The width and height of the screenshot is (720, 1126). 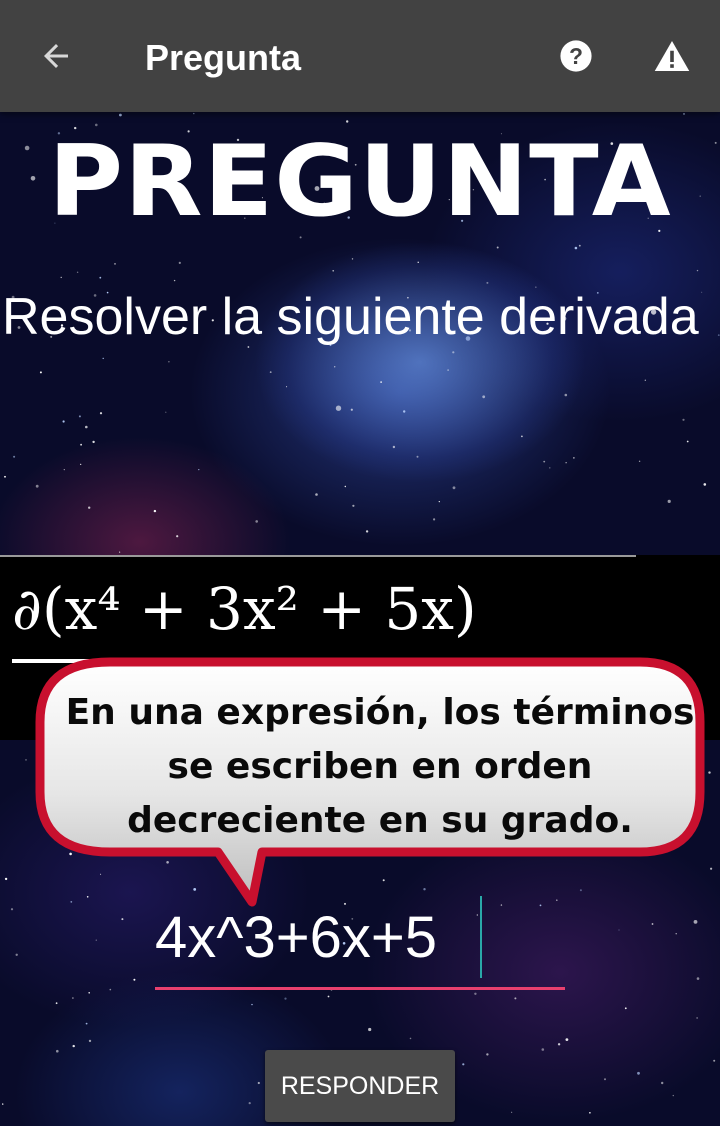 I want to click on app-bar: Pregunta ?, so click(x=360, y=56).